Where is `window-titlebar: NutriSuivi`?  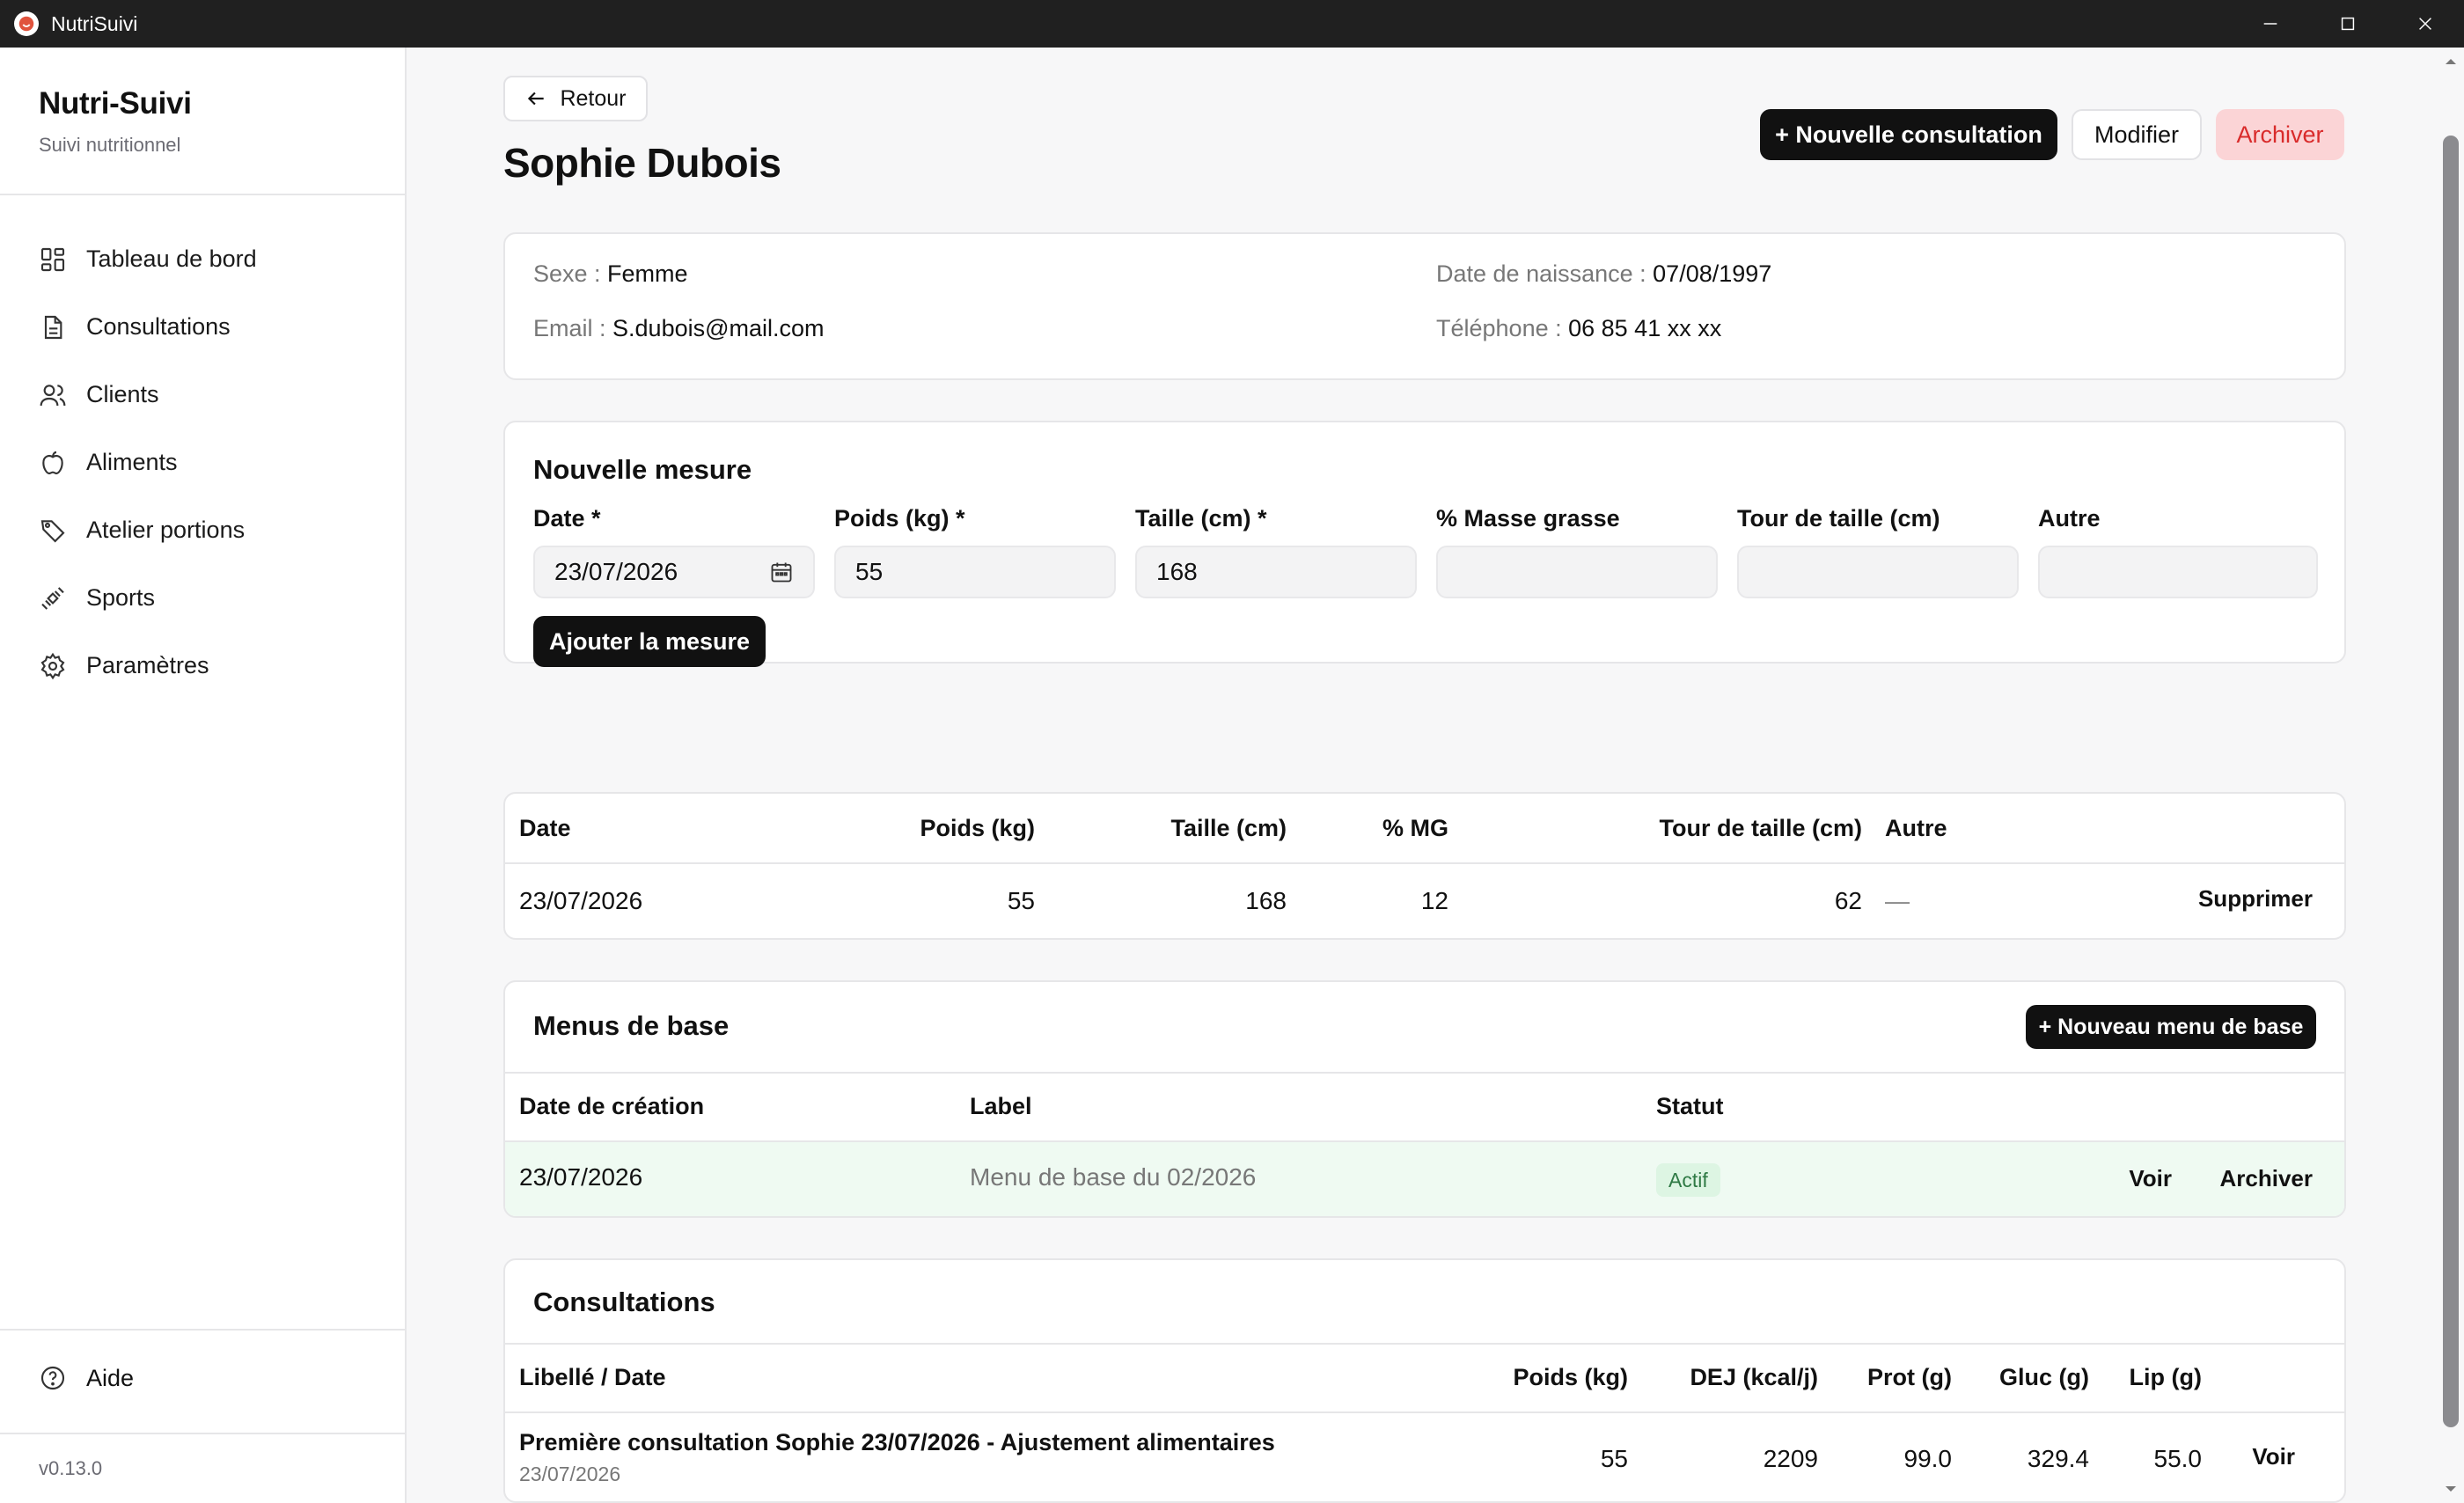
window-titlebar: NutriSuivi is located at coordinates (1232, 24).